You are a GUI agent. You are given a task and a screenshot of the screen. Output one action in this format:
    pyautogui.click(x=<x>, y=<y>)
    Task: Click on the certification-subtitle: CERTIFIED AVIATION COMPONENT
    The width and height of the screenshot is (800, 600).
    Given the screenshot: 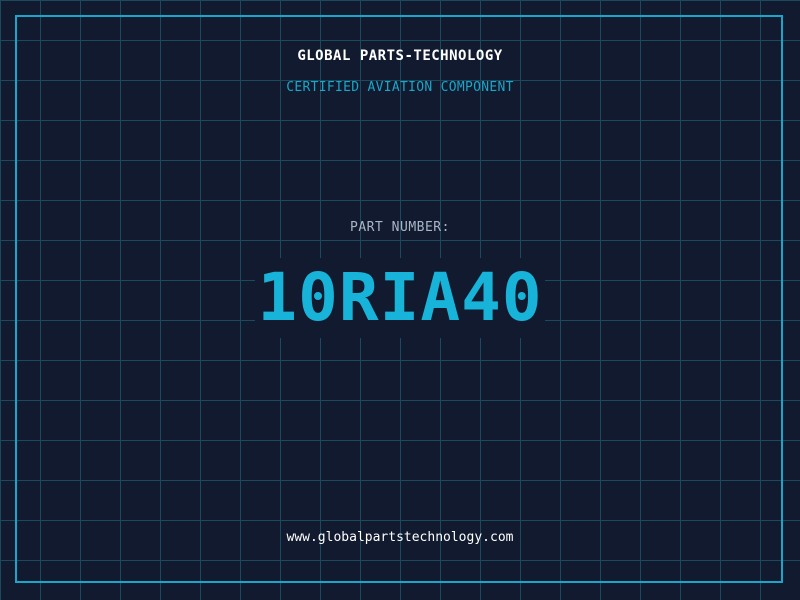 What is the action you would take?
    pyautogui.click(x=400, y=87)
    